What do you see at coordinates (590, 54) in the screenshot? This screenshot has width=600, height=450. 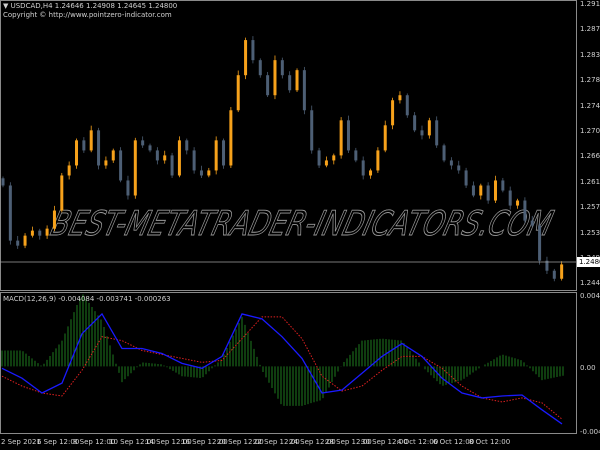 I see `price-tick-label: 1.28300` at bounding box center [590, 54].